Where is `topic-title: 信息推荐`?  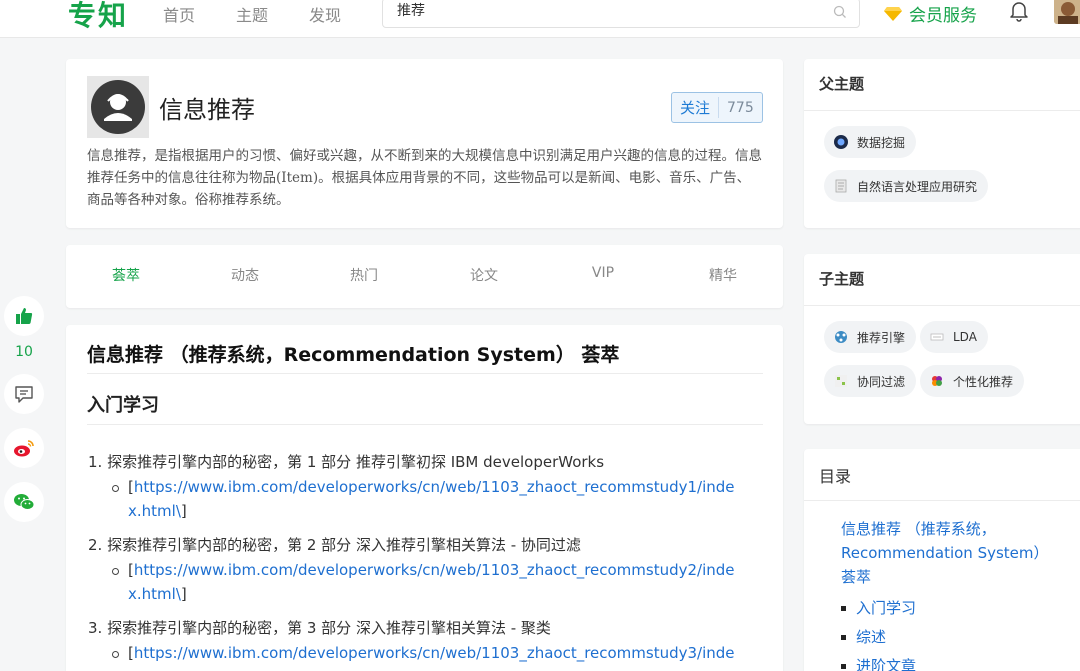
topic-title: 信息推荐 is located at coordinates (207, 110).